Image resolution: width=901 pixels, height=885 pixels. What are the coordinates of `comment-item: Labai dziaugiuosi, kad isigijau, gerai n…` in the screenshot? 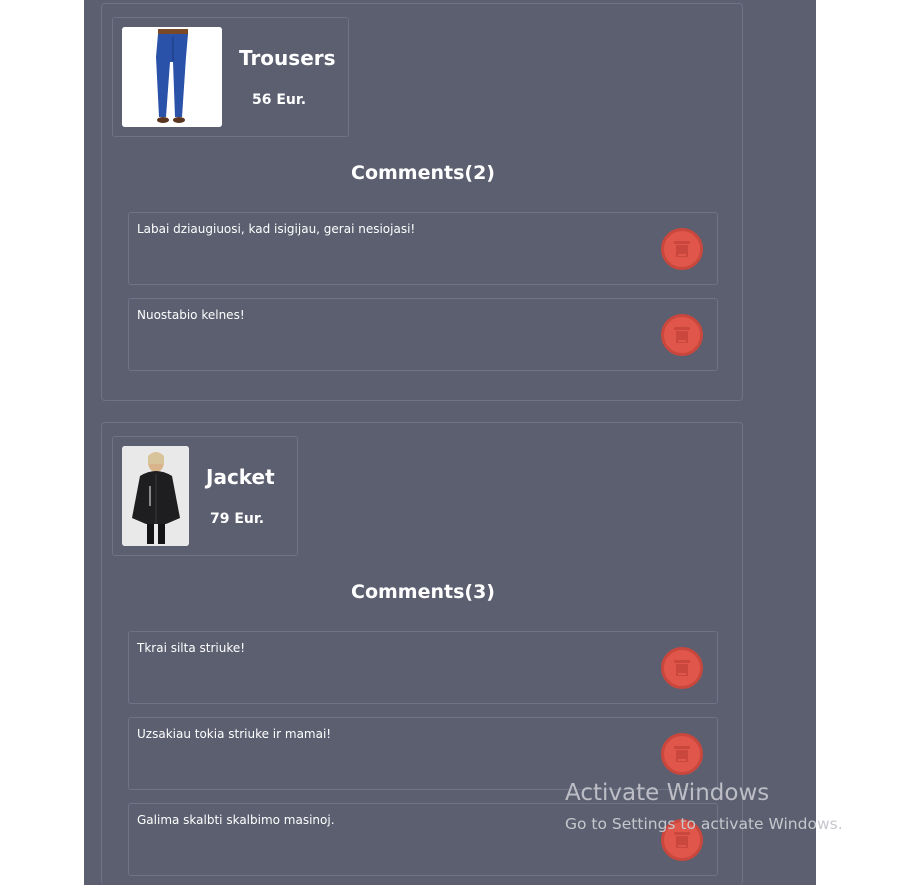 It's located at (423, 248).